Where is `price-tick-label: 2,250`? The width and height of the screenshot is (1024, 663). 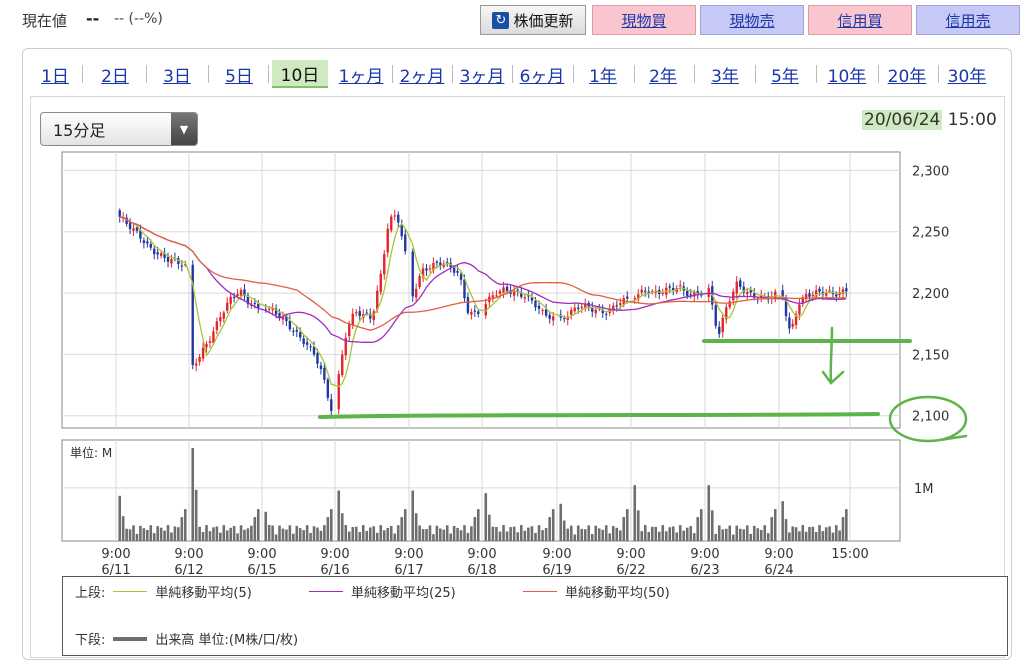 price-tick-label: 2,250 is located at coordinates (930, 233).